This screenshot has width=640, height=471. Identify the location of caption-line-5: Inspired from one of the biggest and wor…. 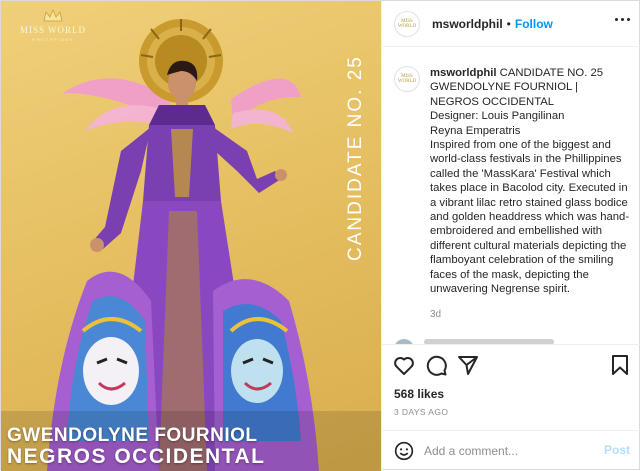
(530, 217).